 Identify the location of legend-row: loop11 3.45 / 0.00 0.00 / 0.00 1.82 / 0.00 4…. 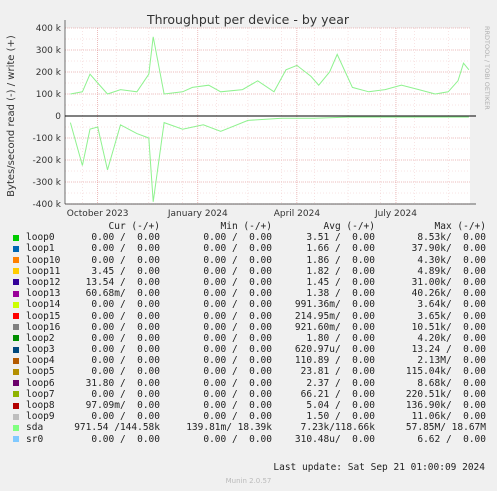
(251, 271).